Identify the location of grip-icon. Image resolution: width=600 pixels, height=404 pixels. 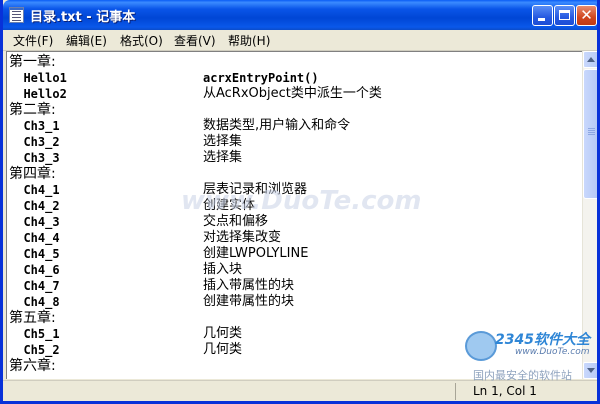
(591, 128).